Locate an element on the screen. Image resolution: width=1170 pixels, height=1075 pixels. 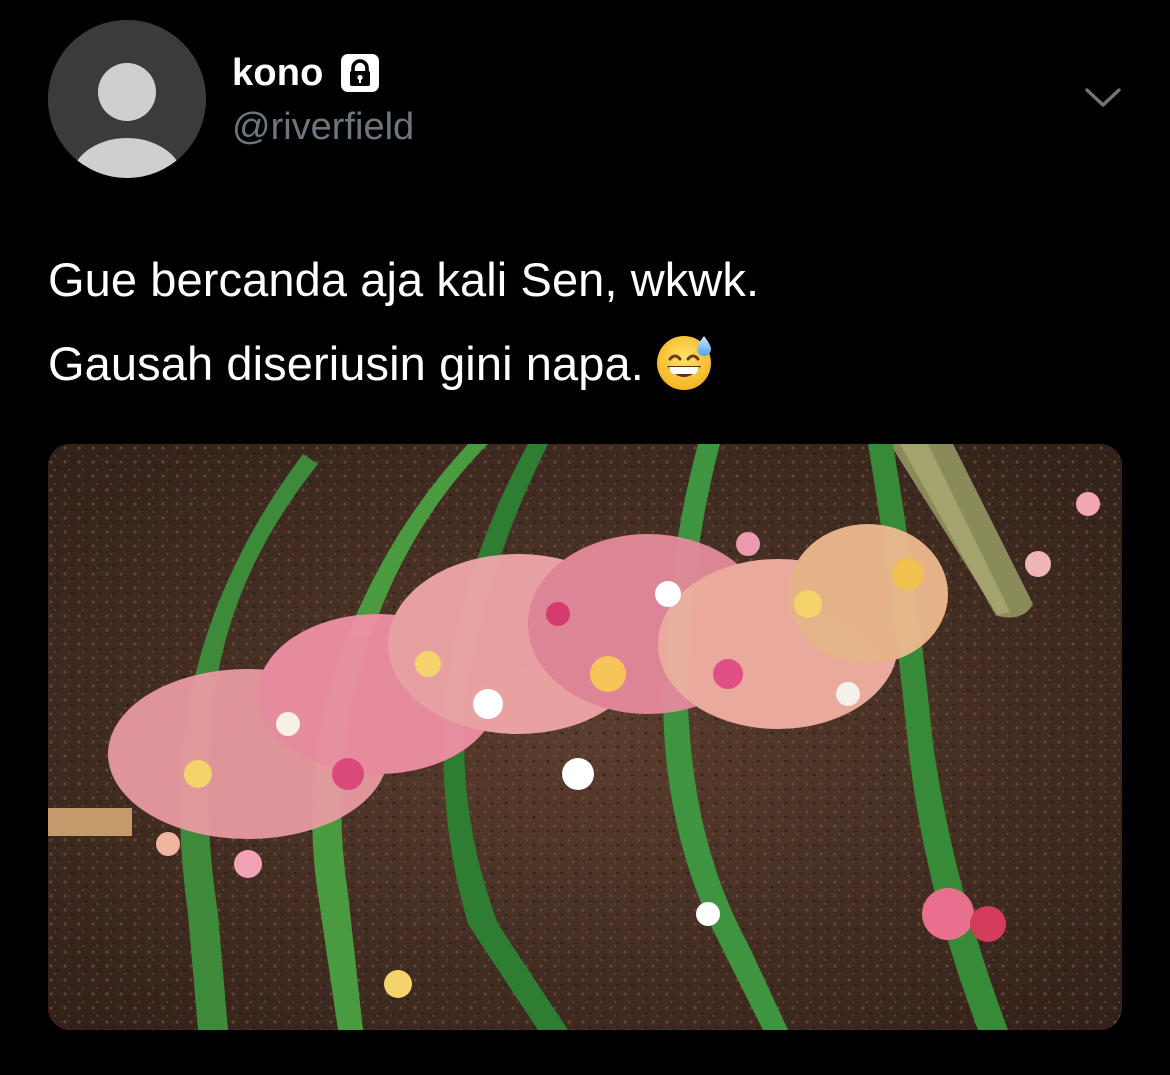
grinning-sweat-emoji-icon is located at coordinates (685, 361).